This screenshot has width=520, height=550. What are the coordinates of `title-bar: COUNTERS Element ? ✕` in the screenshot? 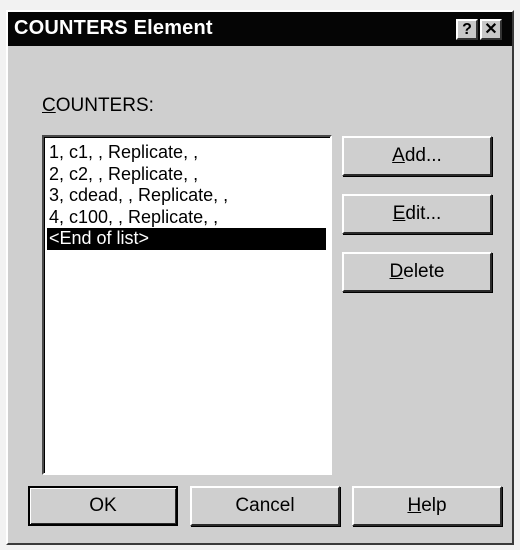 It's located at (260, 29).